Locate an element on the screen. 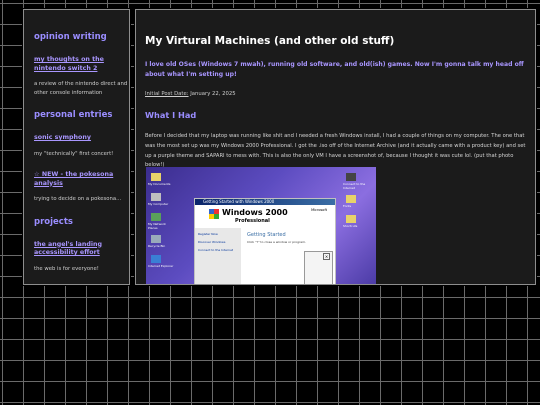 Image resolution: width=540 pixels, height=405 pixels. getting-started-hint: Click "?" to close a window or program. is located at coordinates (276, 242).